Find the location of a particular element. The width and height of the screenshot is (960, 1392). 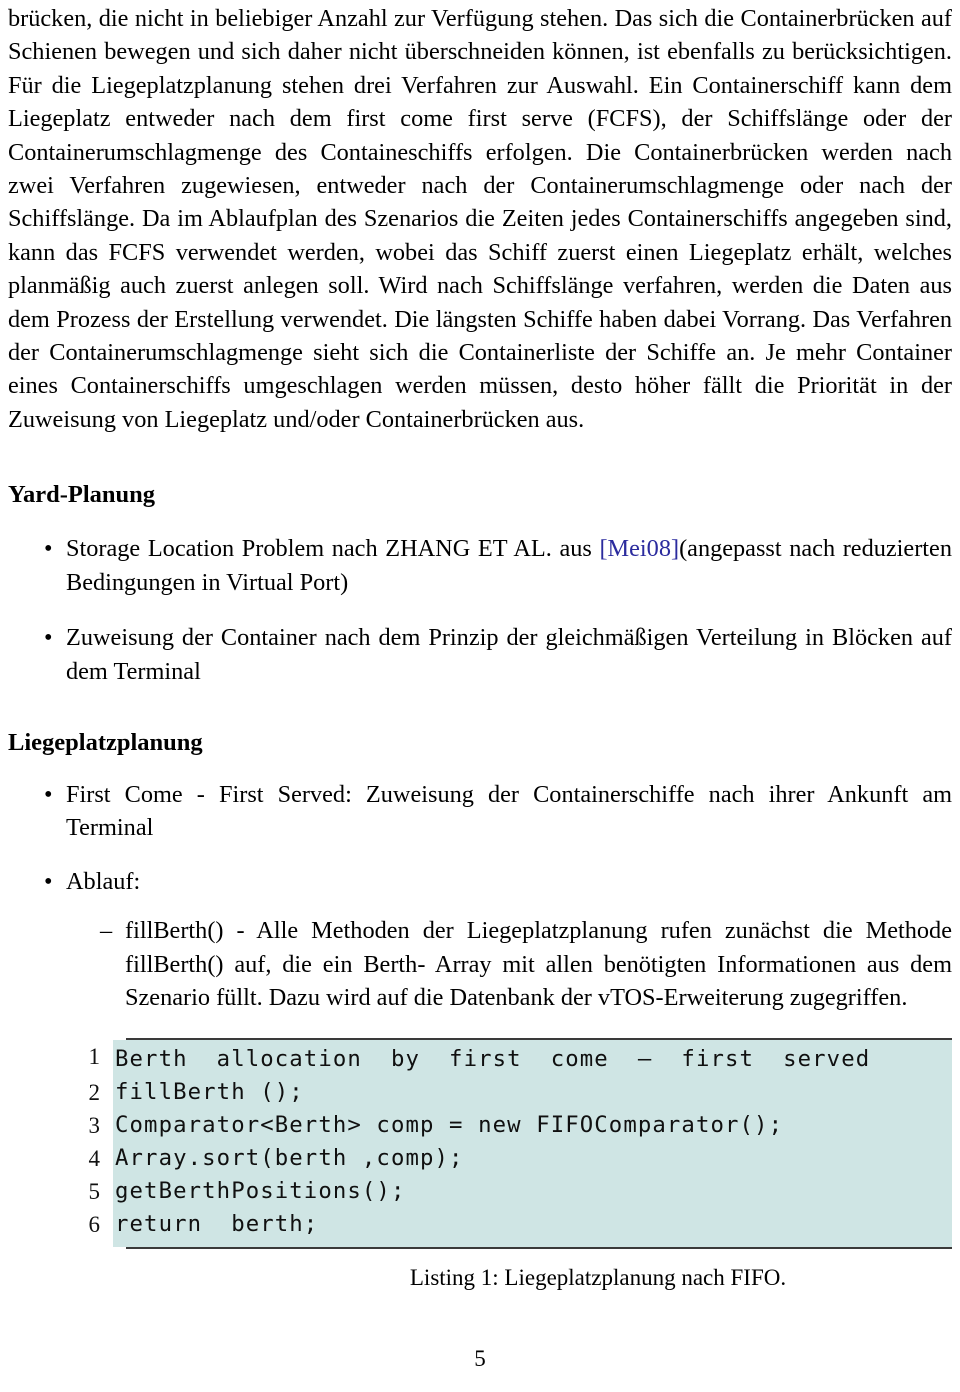

code-line-text: return berth; is located at coordinates (532, 1228).